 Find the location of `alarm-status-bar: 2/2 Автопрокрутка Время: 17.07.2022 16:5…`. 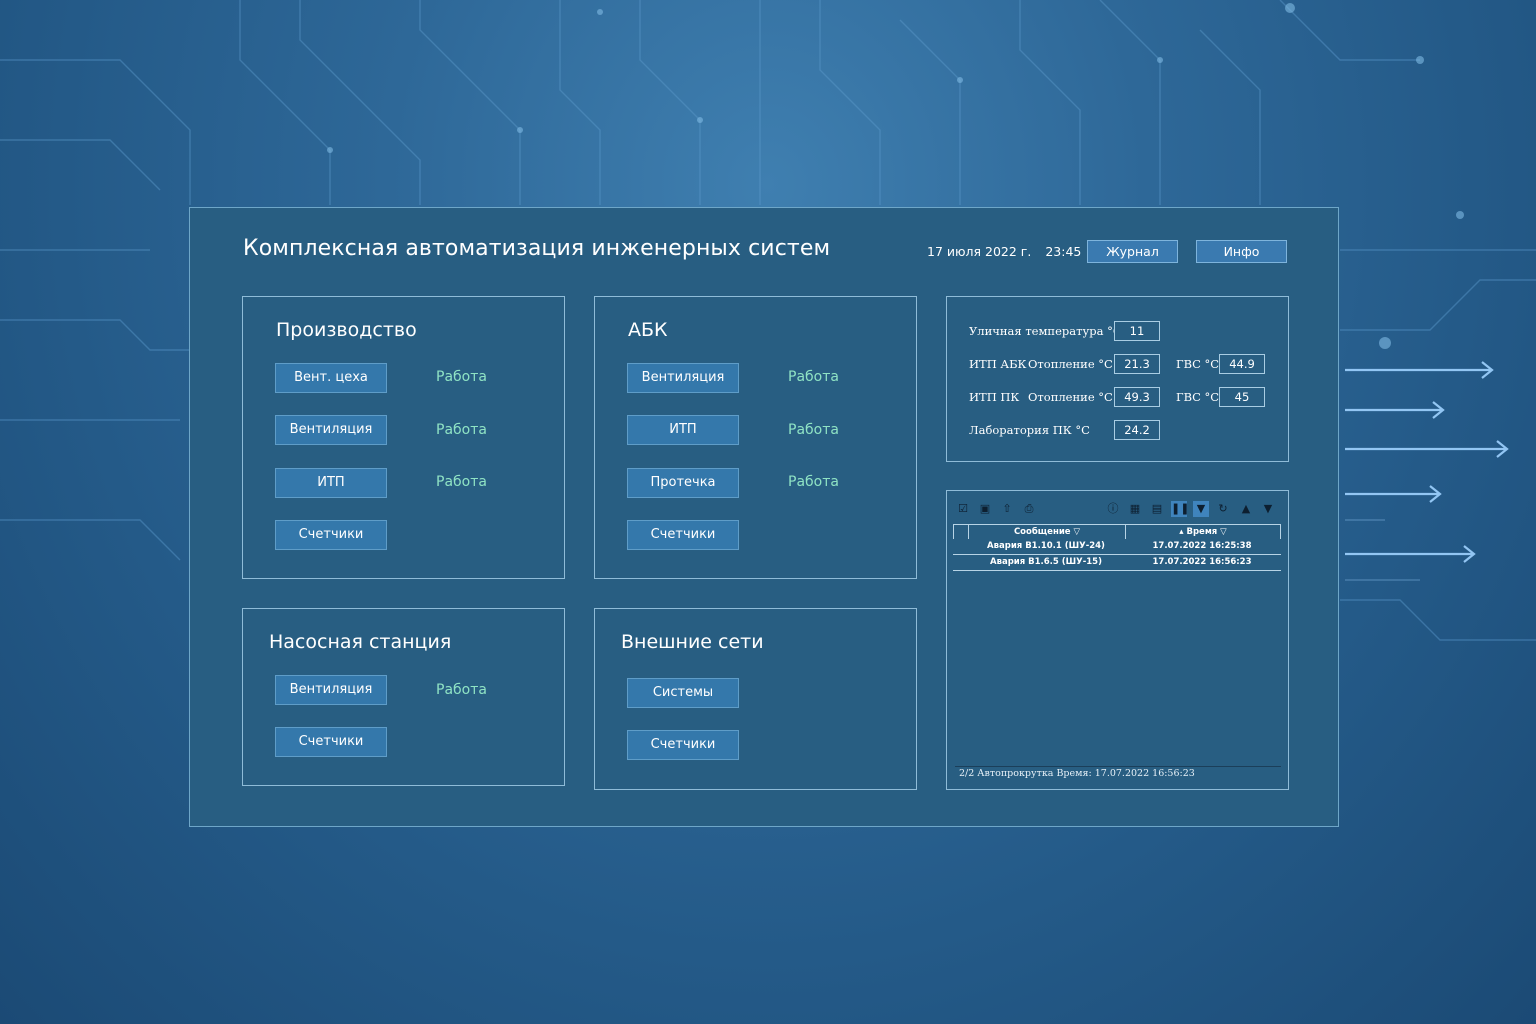

alarm-status-bar: 2/2 Автопрокрутка Время: 17.07.2022 16:5… is located at coordinates (1077, 773).